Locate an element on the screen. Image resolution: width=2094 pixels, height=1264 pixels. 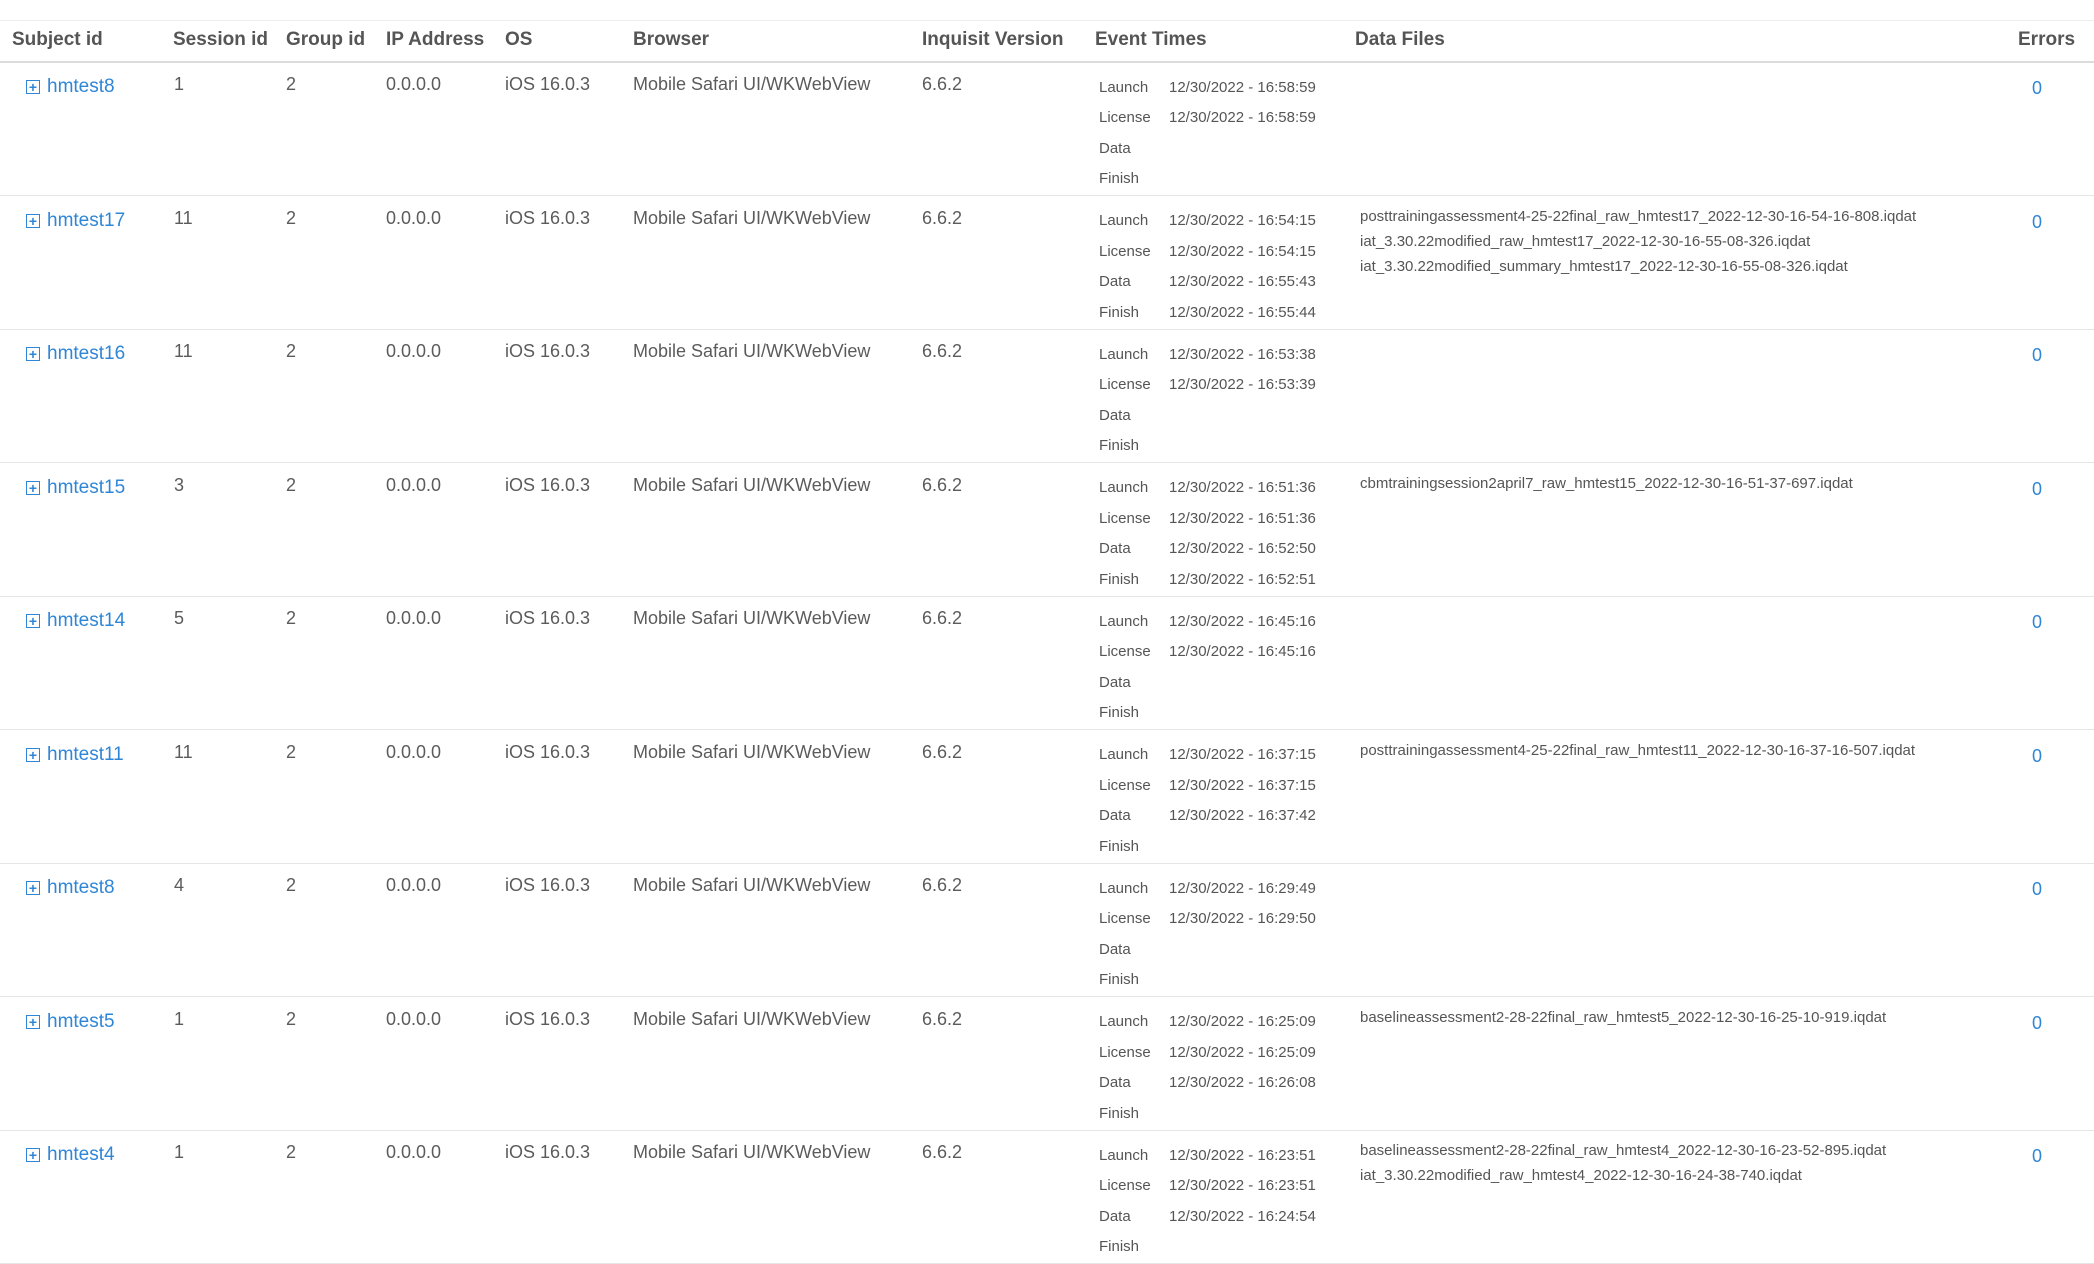
subject-cell: + hmtest14 is located at coordinates (75, 621).